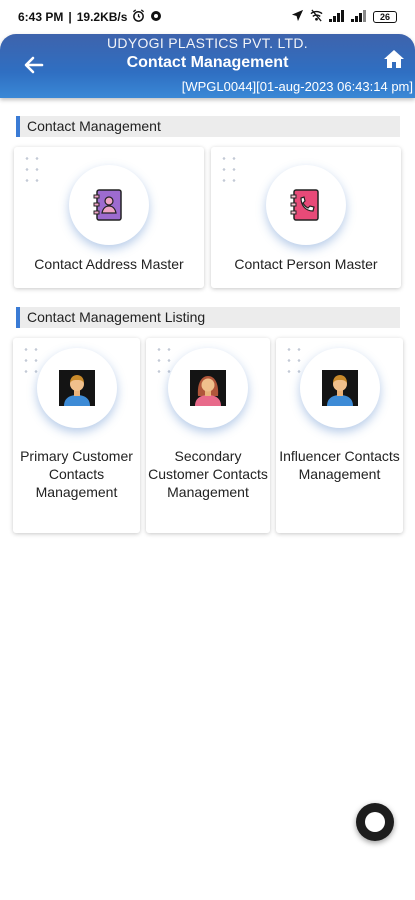  I want to click on section-contact-management-listing: Contact Management Listing, so click(208, 317).